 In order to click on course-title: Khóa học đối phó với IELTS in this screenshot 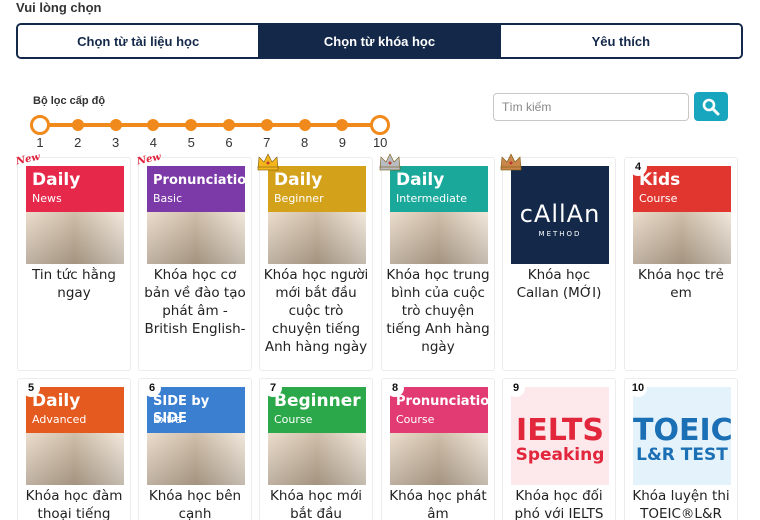, I will do `click(559, 504)`.